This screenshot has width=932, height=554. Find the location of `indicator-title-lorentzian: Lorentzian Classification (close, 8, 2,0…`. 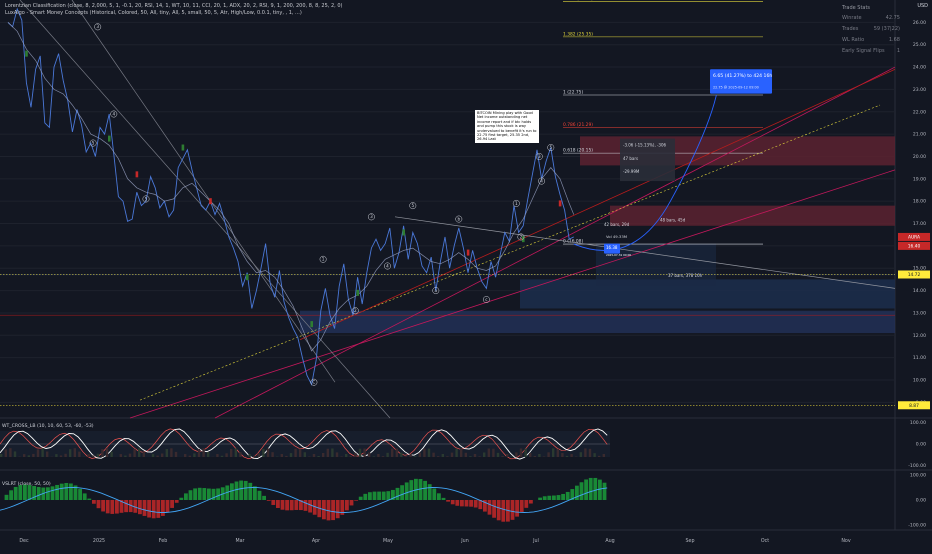

indicator-title-lorentzian: Lorentzian Classification (close, 8, 2,0… is located at coordinates (173, 6).